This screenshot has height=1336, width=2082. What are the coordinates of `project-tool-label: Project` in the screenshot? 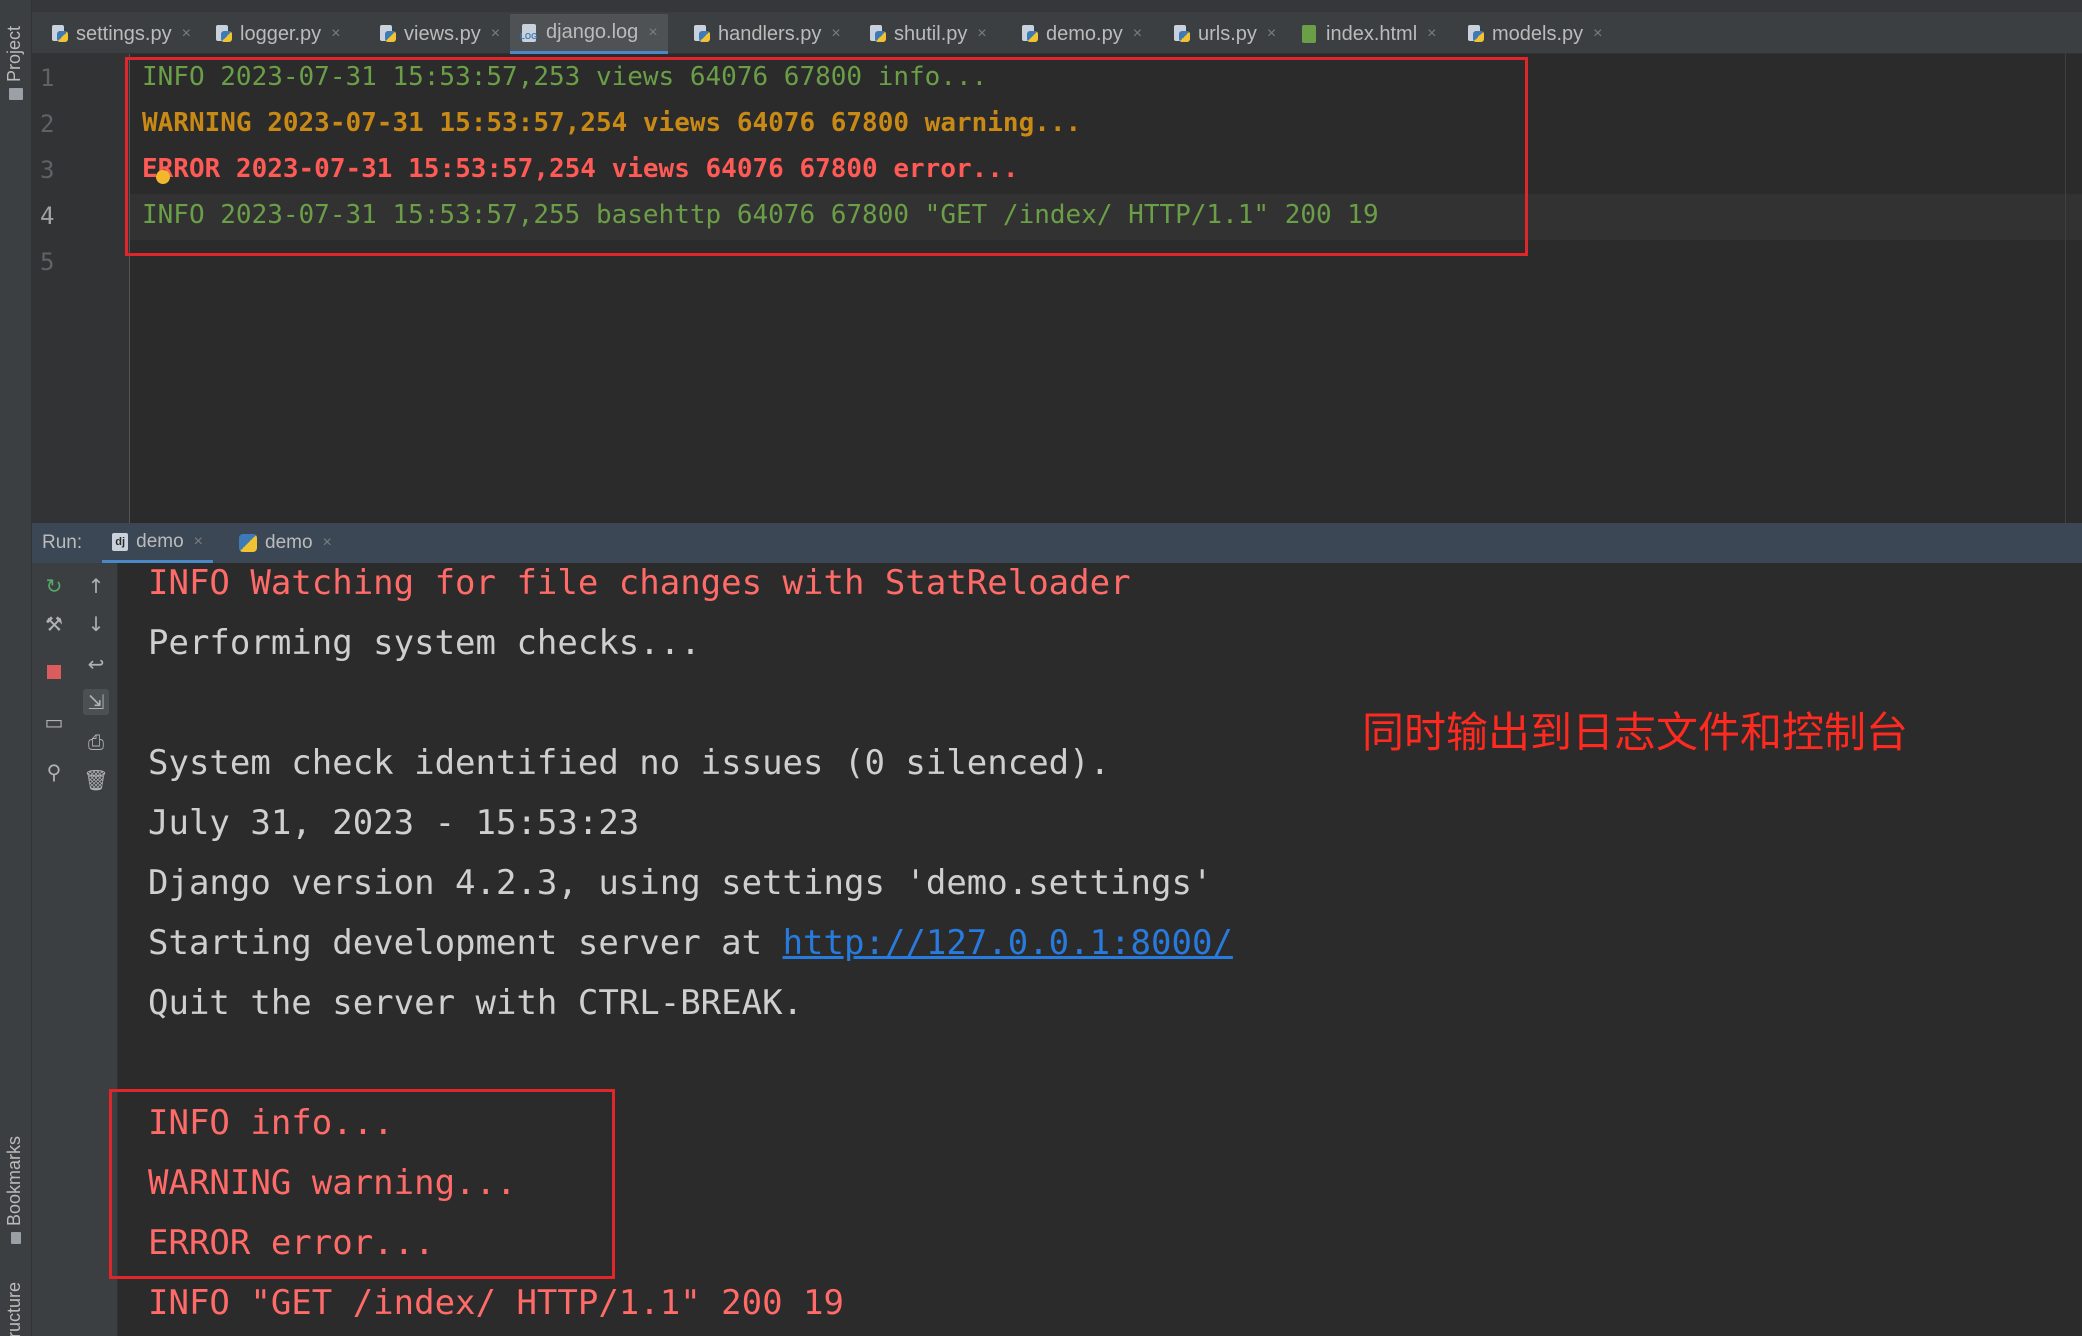 It's located at (14, 54).